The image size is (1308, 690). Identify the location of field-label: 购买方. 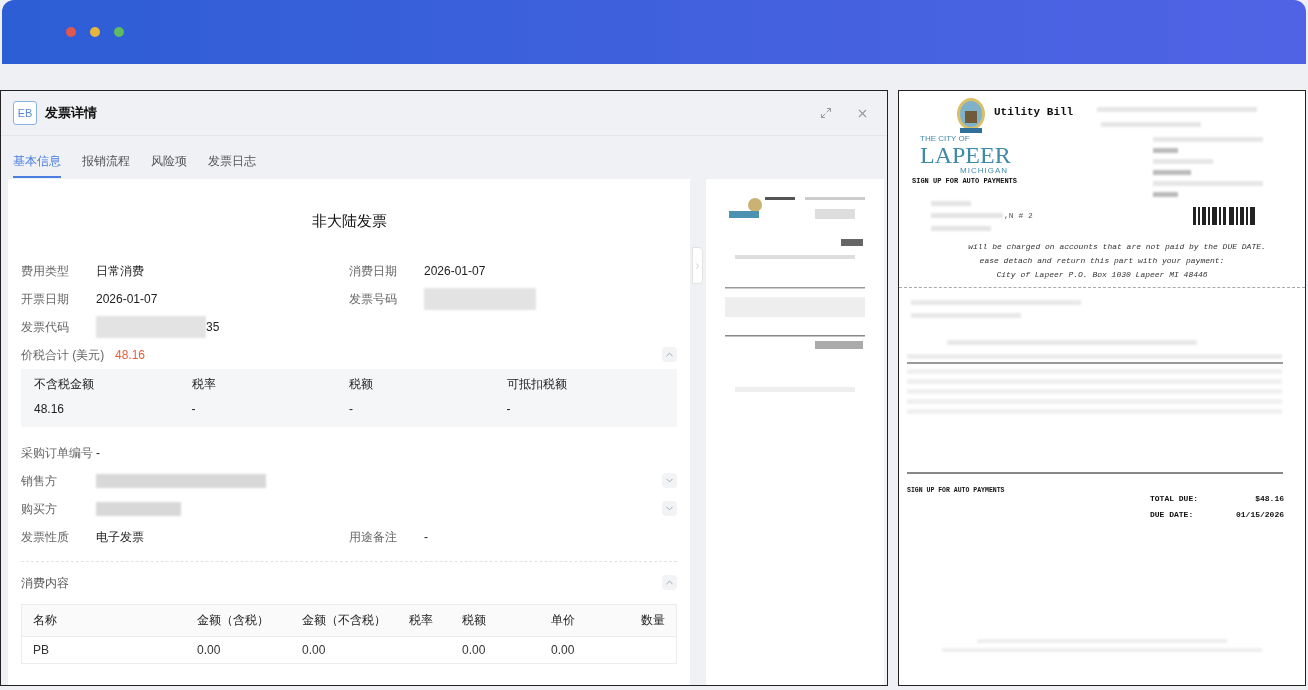
(39, 509).